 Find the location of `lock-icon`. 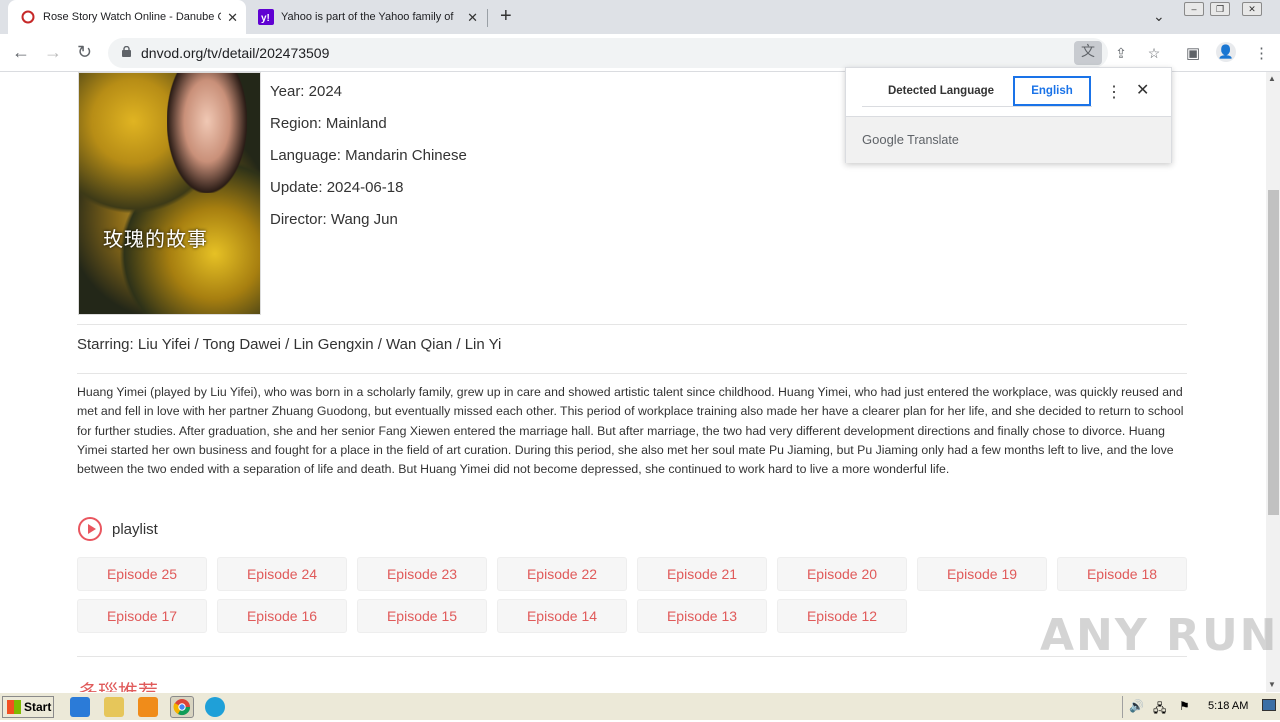

lock-icon is located at coordinates (126, 51).